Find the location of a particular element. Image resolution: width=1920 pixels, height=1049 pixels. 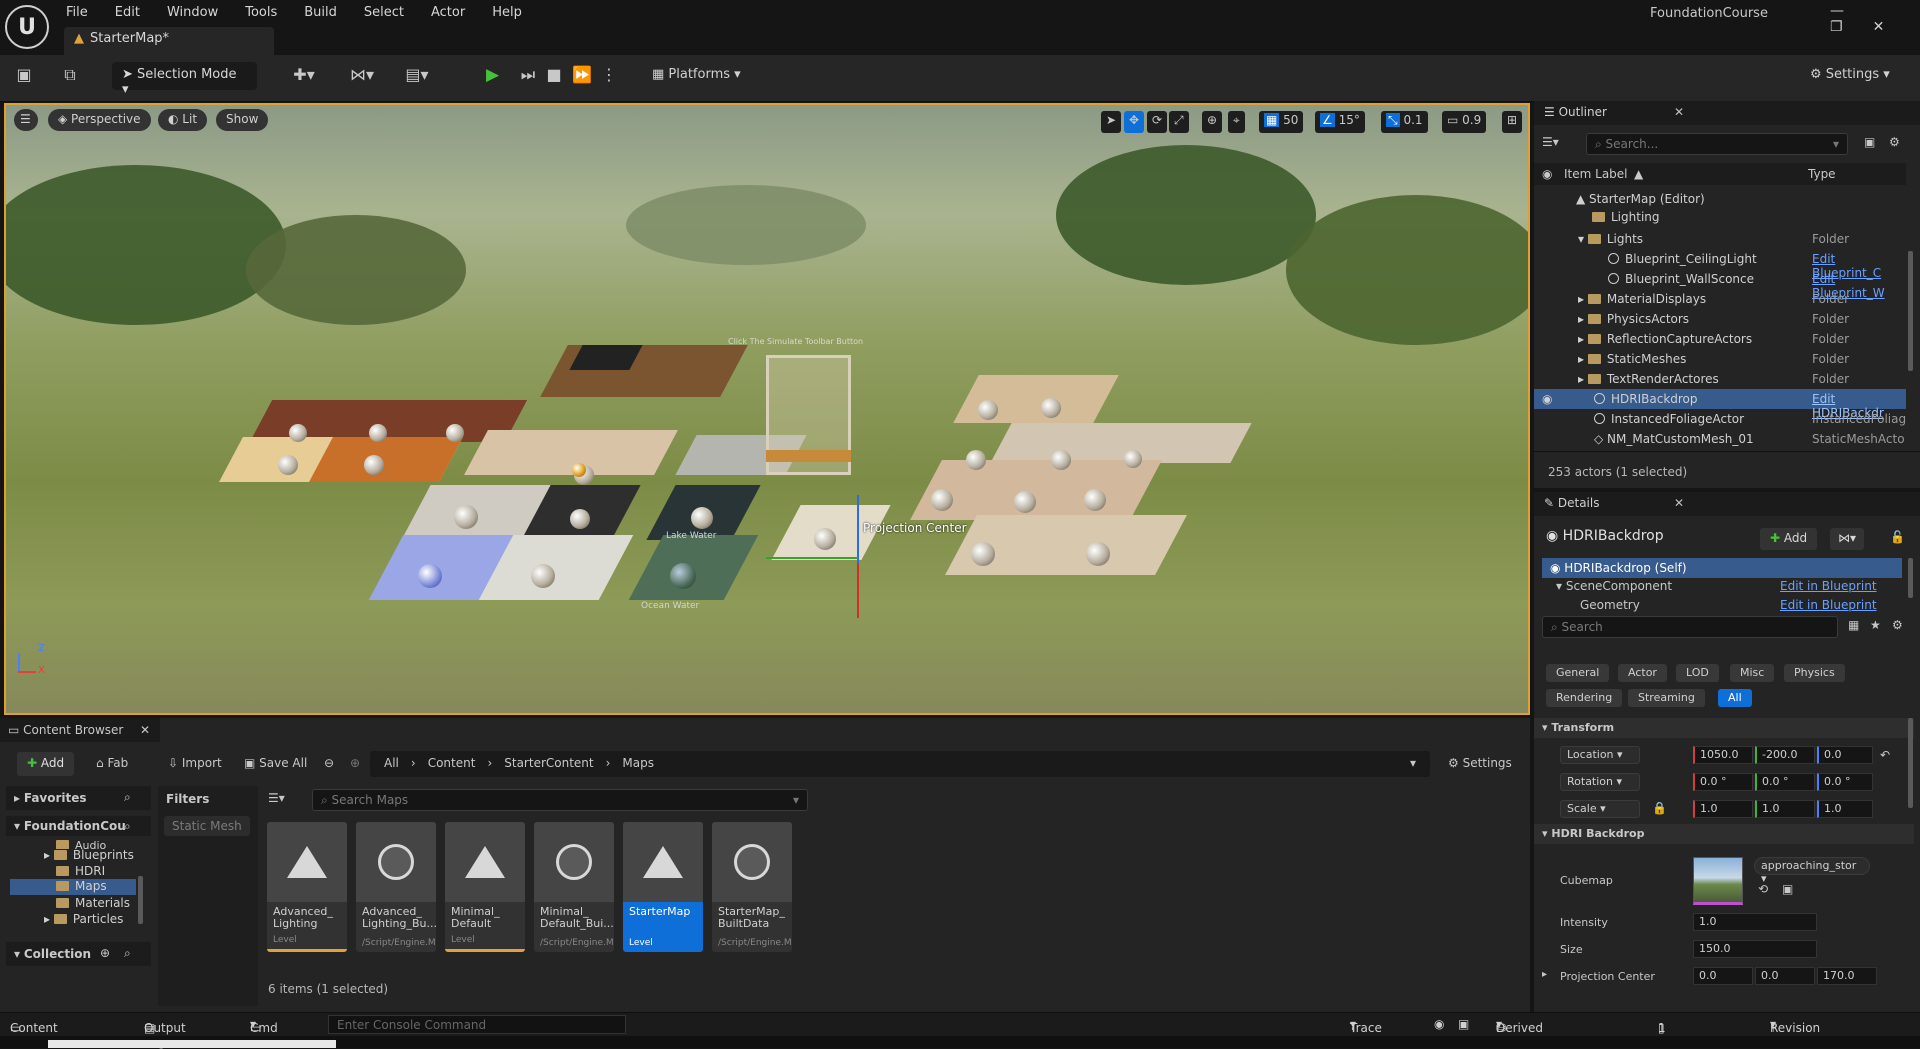

menu-help: Help is located at coordinates (507, 12).